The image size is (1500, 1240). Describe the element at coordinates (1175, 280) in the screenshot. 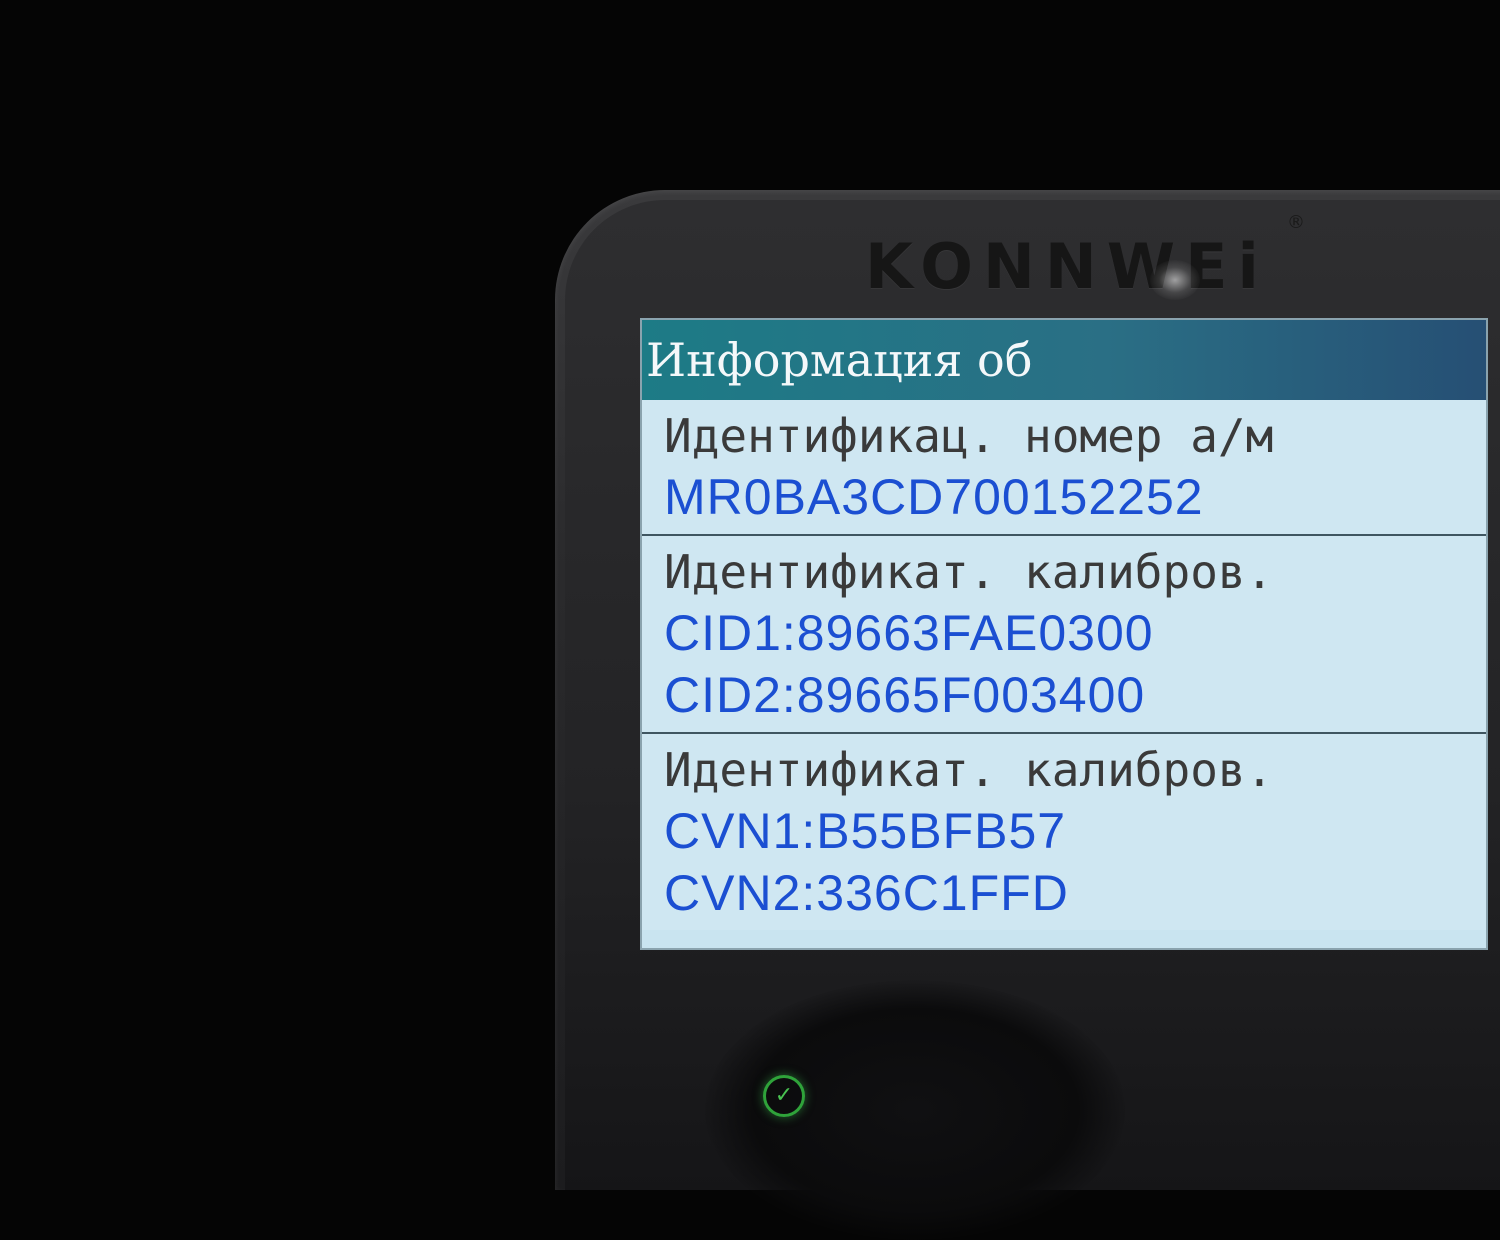

I see `light-glare` at that location.